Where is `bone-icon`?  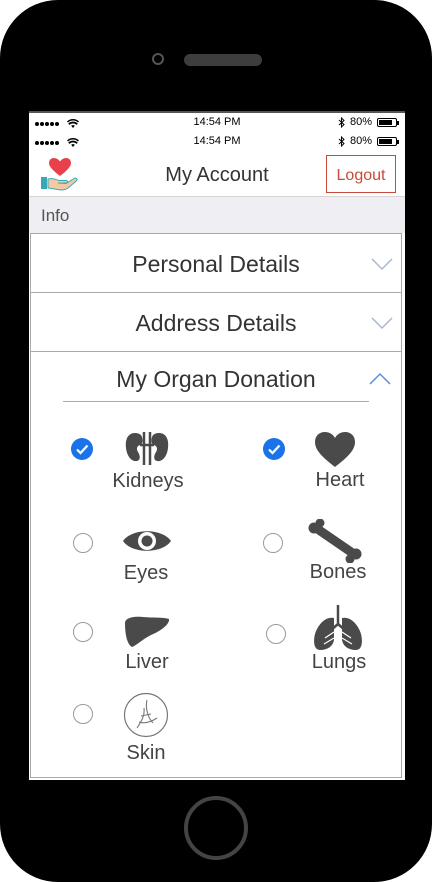
bone-icon is located at coordinates (335, 541).